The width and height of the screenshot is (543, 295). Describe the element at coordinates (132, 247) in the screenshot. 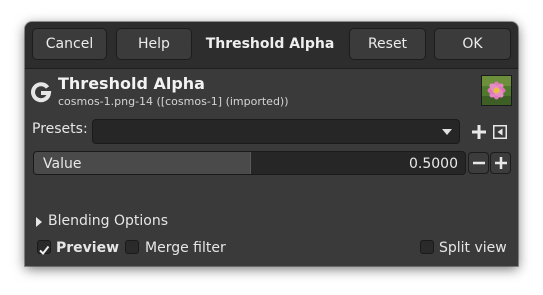

I see `merge-filter-checkbox` at that location.